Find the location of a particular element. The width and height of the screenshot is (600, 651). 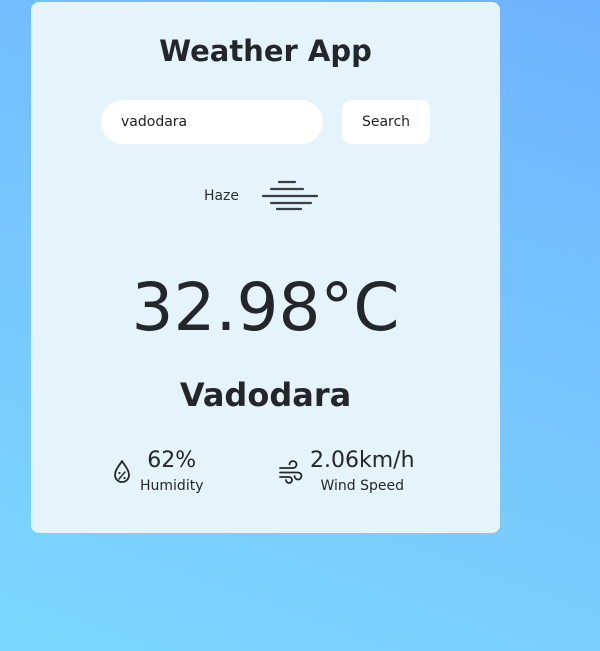

temperature-value: 32.98°C is located at coordinates (265, 307).